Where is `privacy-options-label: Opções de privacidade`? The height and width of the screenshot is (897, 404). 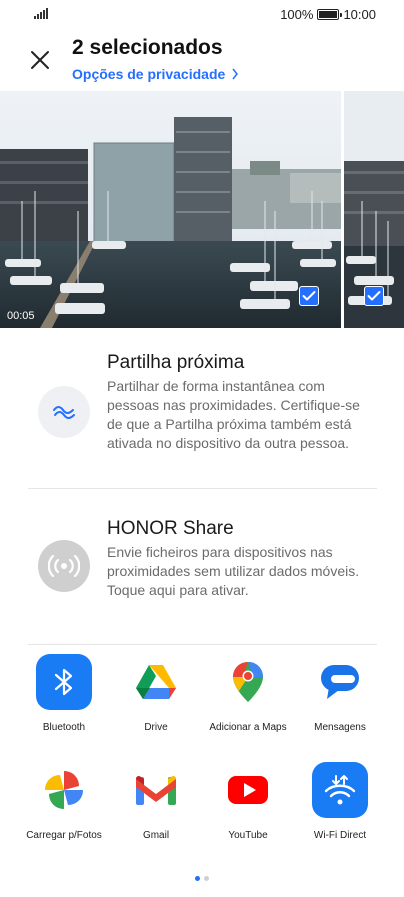 privacy-options-label: Opções de privacidade is located at coordinates (149, 74).